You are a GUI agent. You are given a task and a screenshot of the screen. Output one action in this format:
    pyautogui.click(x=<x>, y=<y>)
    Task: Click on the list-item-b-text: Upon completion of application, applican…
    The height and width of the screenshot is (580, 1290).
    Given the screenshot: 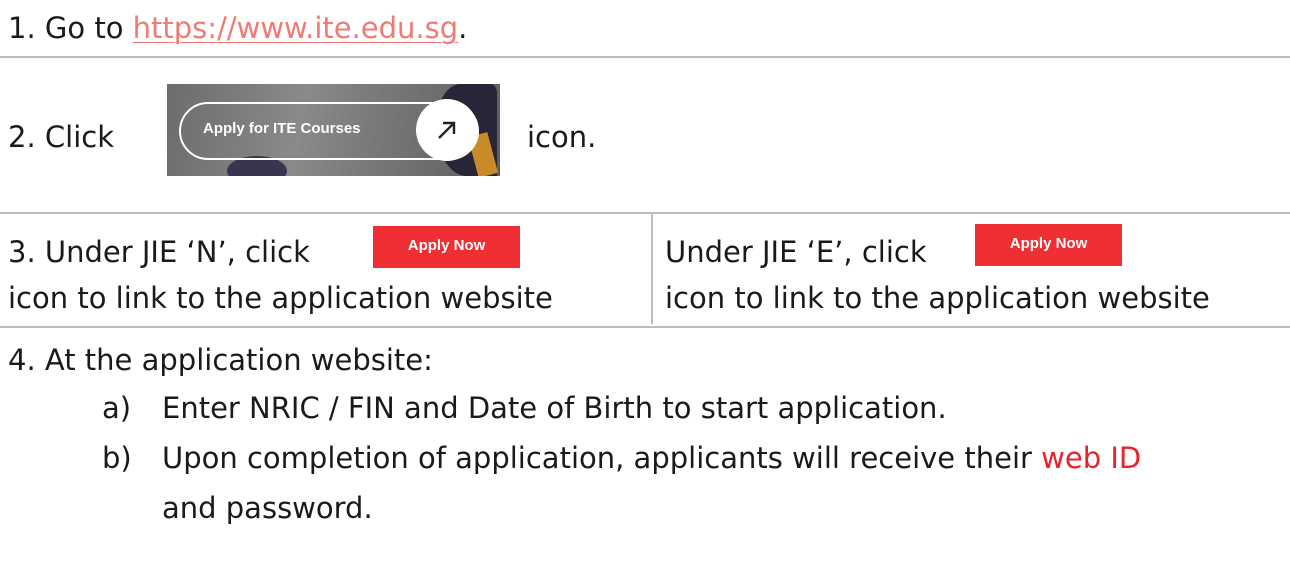 What is the action you would take?
    pyautogui.click(x=602, y=458)
    